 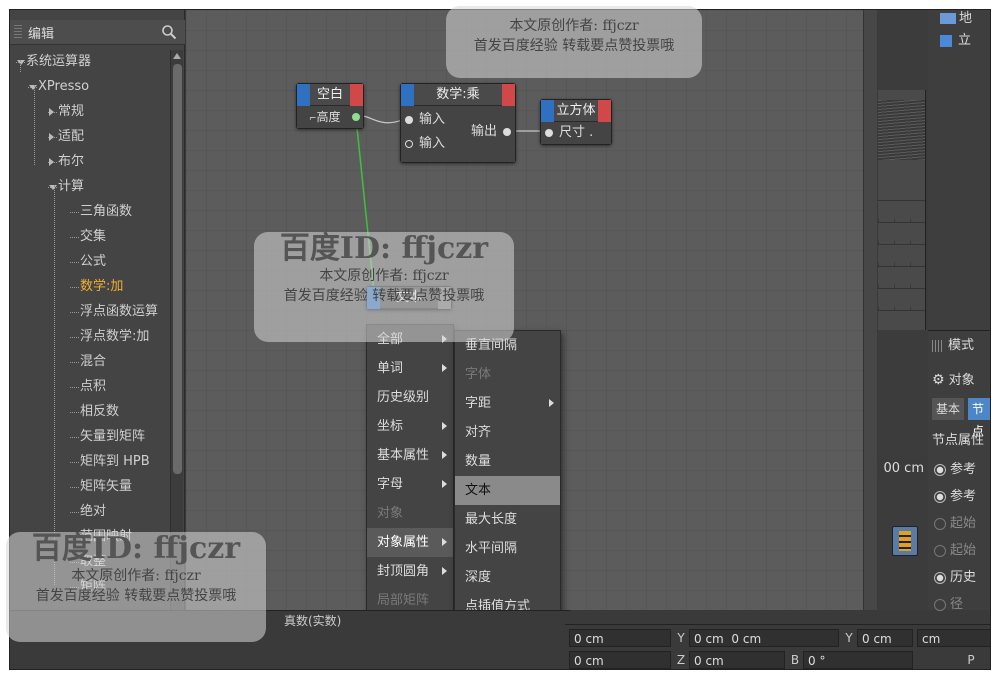 I want to click on tree-item: 计算, so click(x=71, y=187).